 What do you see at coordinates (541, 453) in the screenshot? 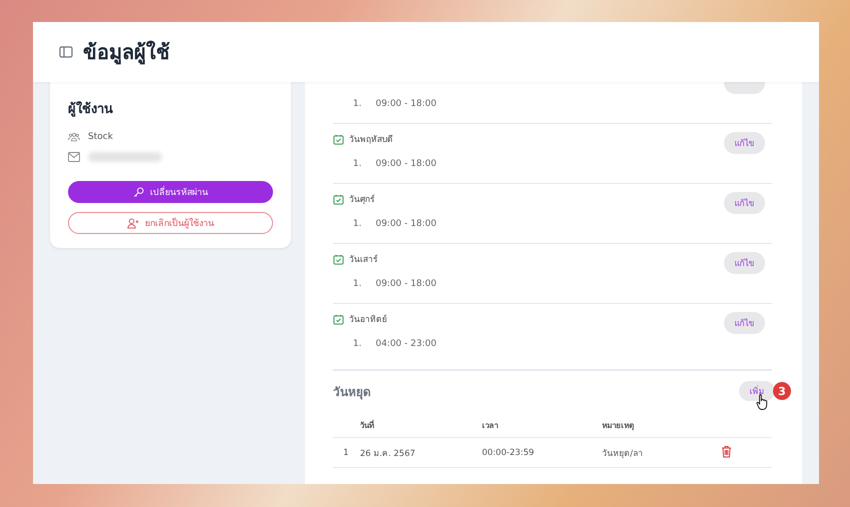
I see `time-cell: 00:00-23:59` at bounding box center [541, 453].